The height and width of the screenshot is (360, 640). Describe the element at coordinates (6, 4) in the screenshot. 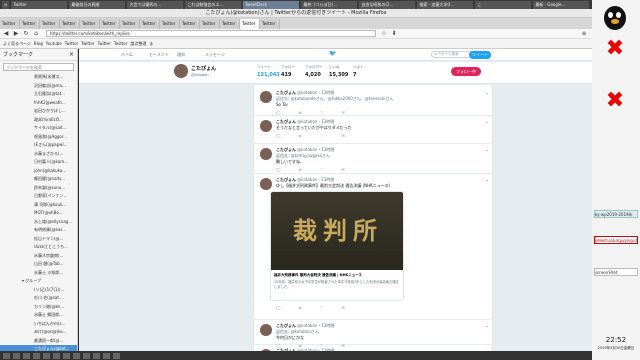

I see `menu-icon: ≡` at that location.